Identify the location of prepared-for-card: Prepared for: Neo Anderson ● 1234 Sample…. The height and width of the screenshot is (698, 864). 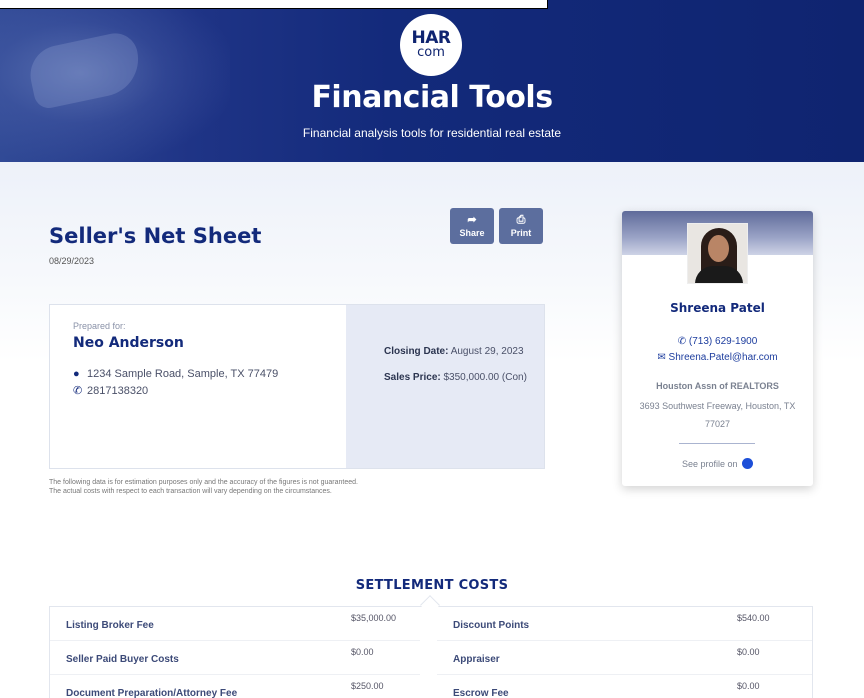
(297, 386).